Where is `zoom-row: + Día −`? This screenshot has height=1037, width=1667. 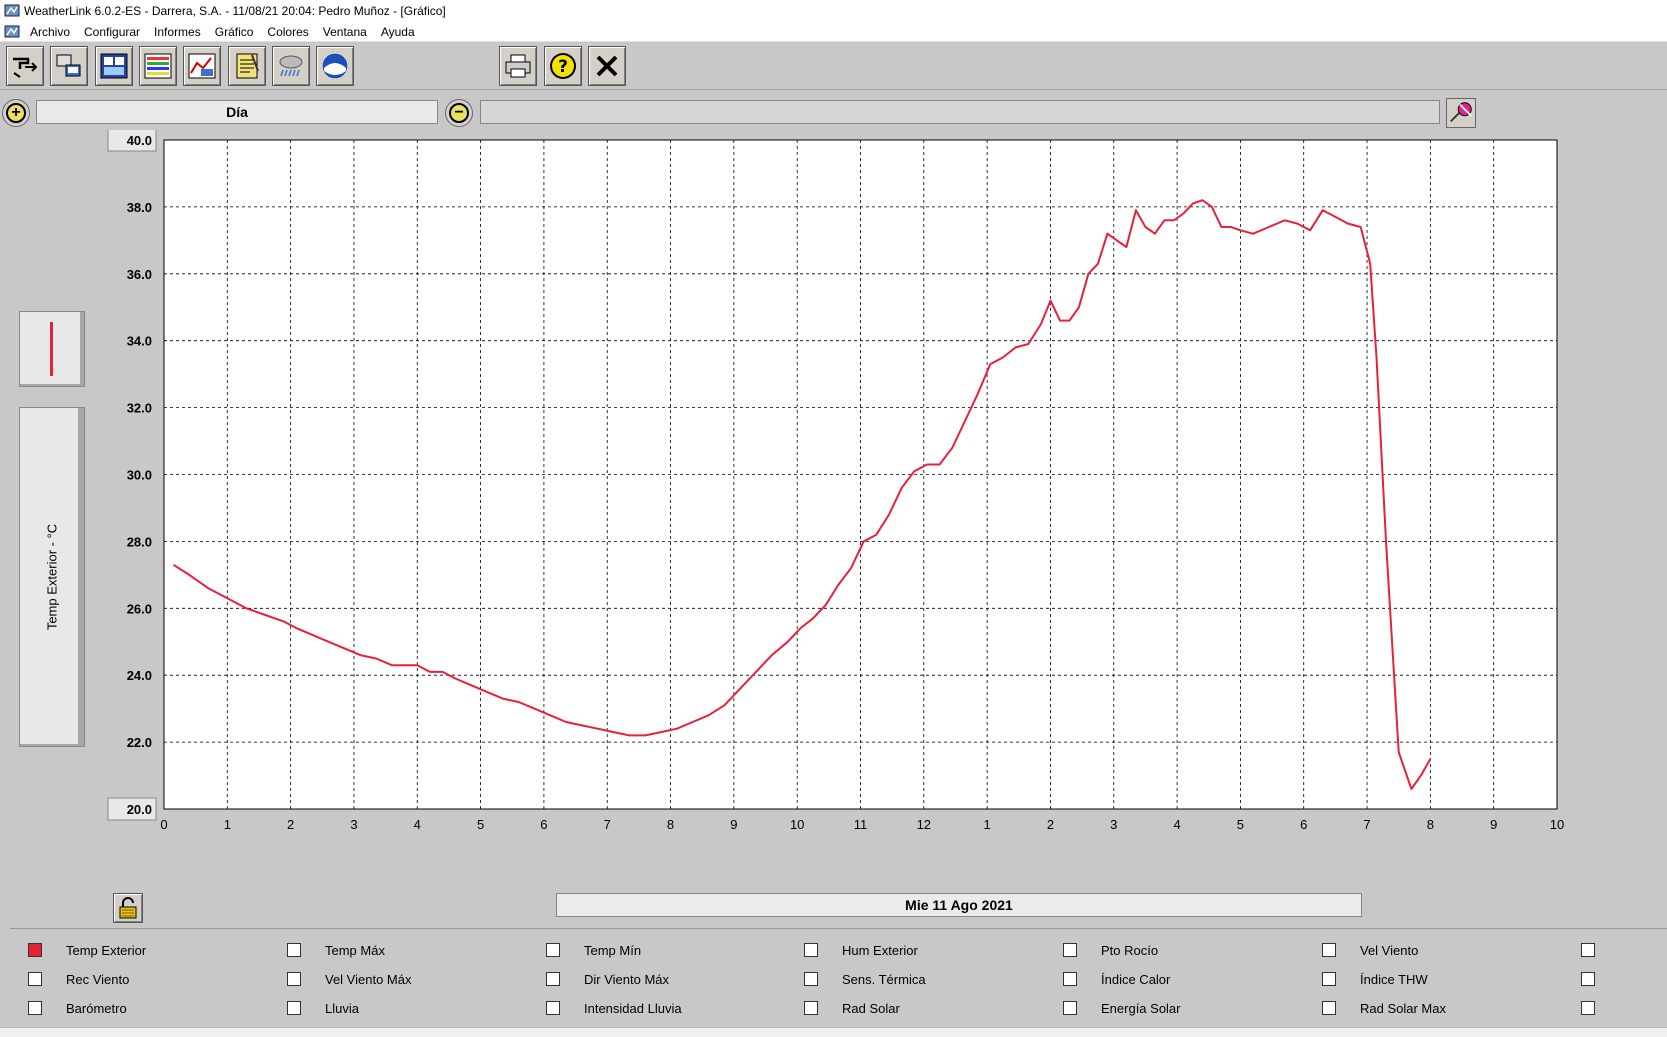
zoom-row: + Día − is located at coordinates (833, 113).